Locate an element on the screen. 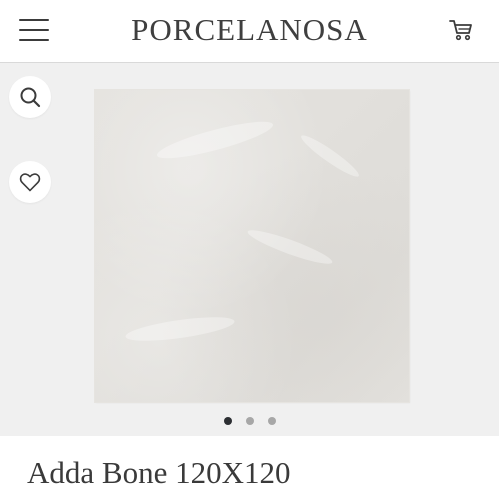  search-button is located at coordinates (30, 97).